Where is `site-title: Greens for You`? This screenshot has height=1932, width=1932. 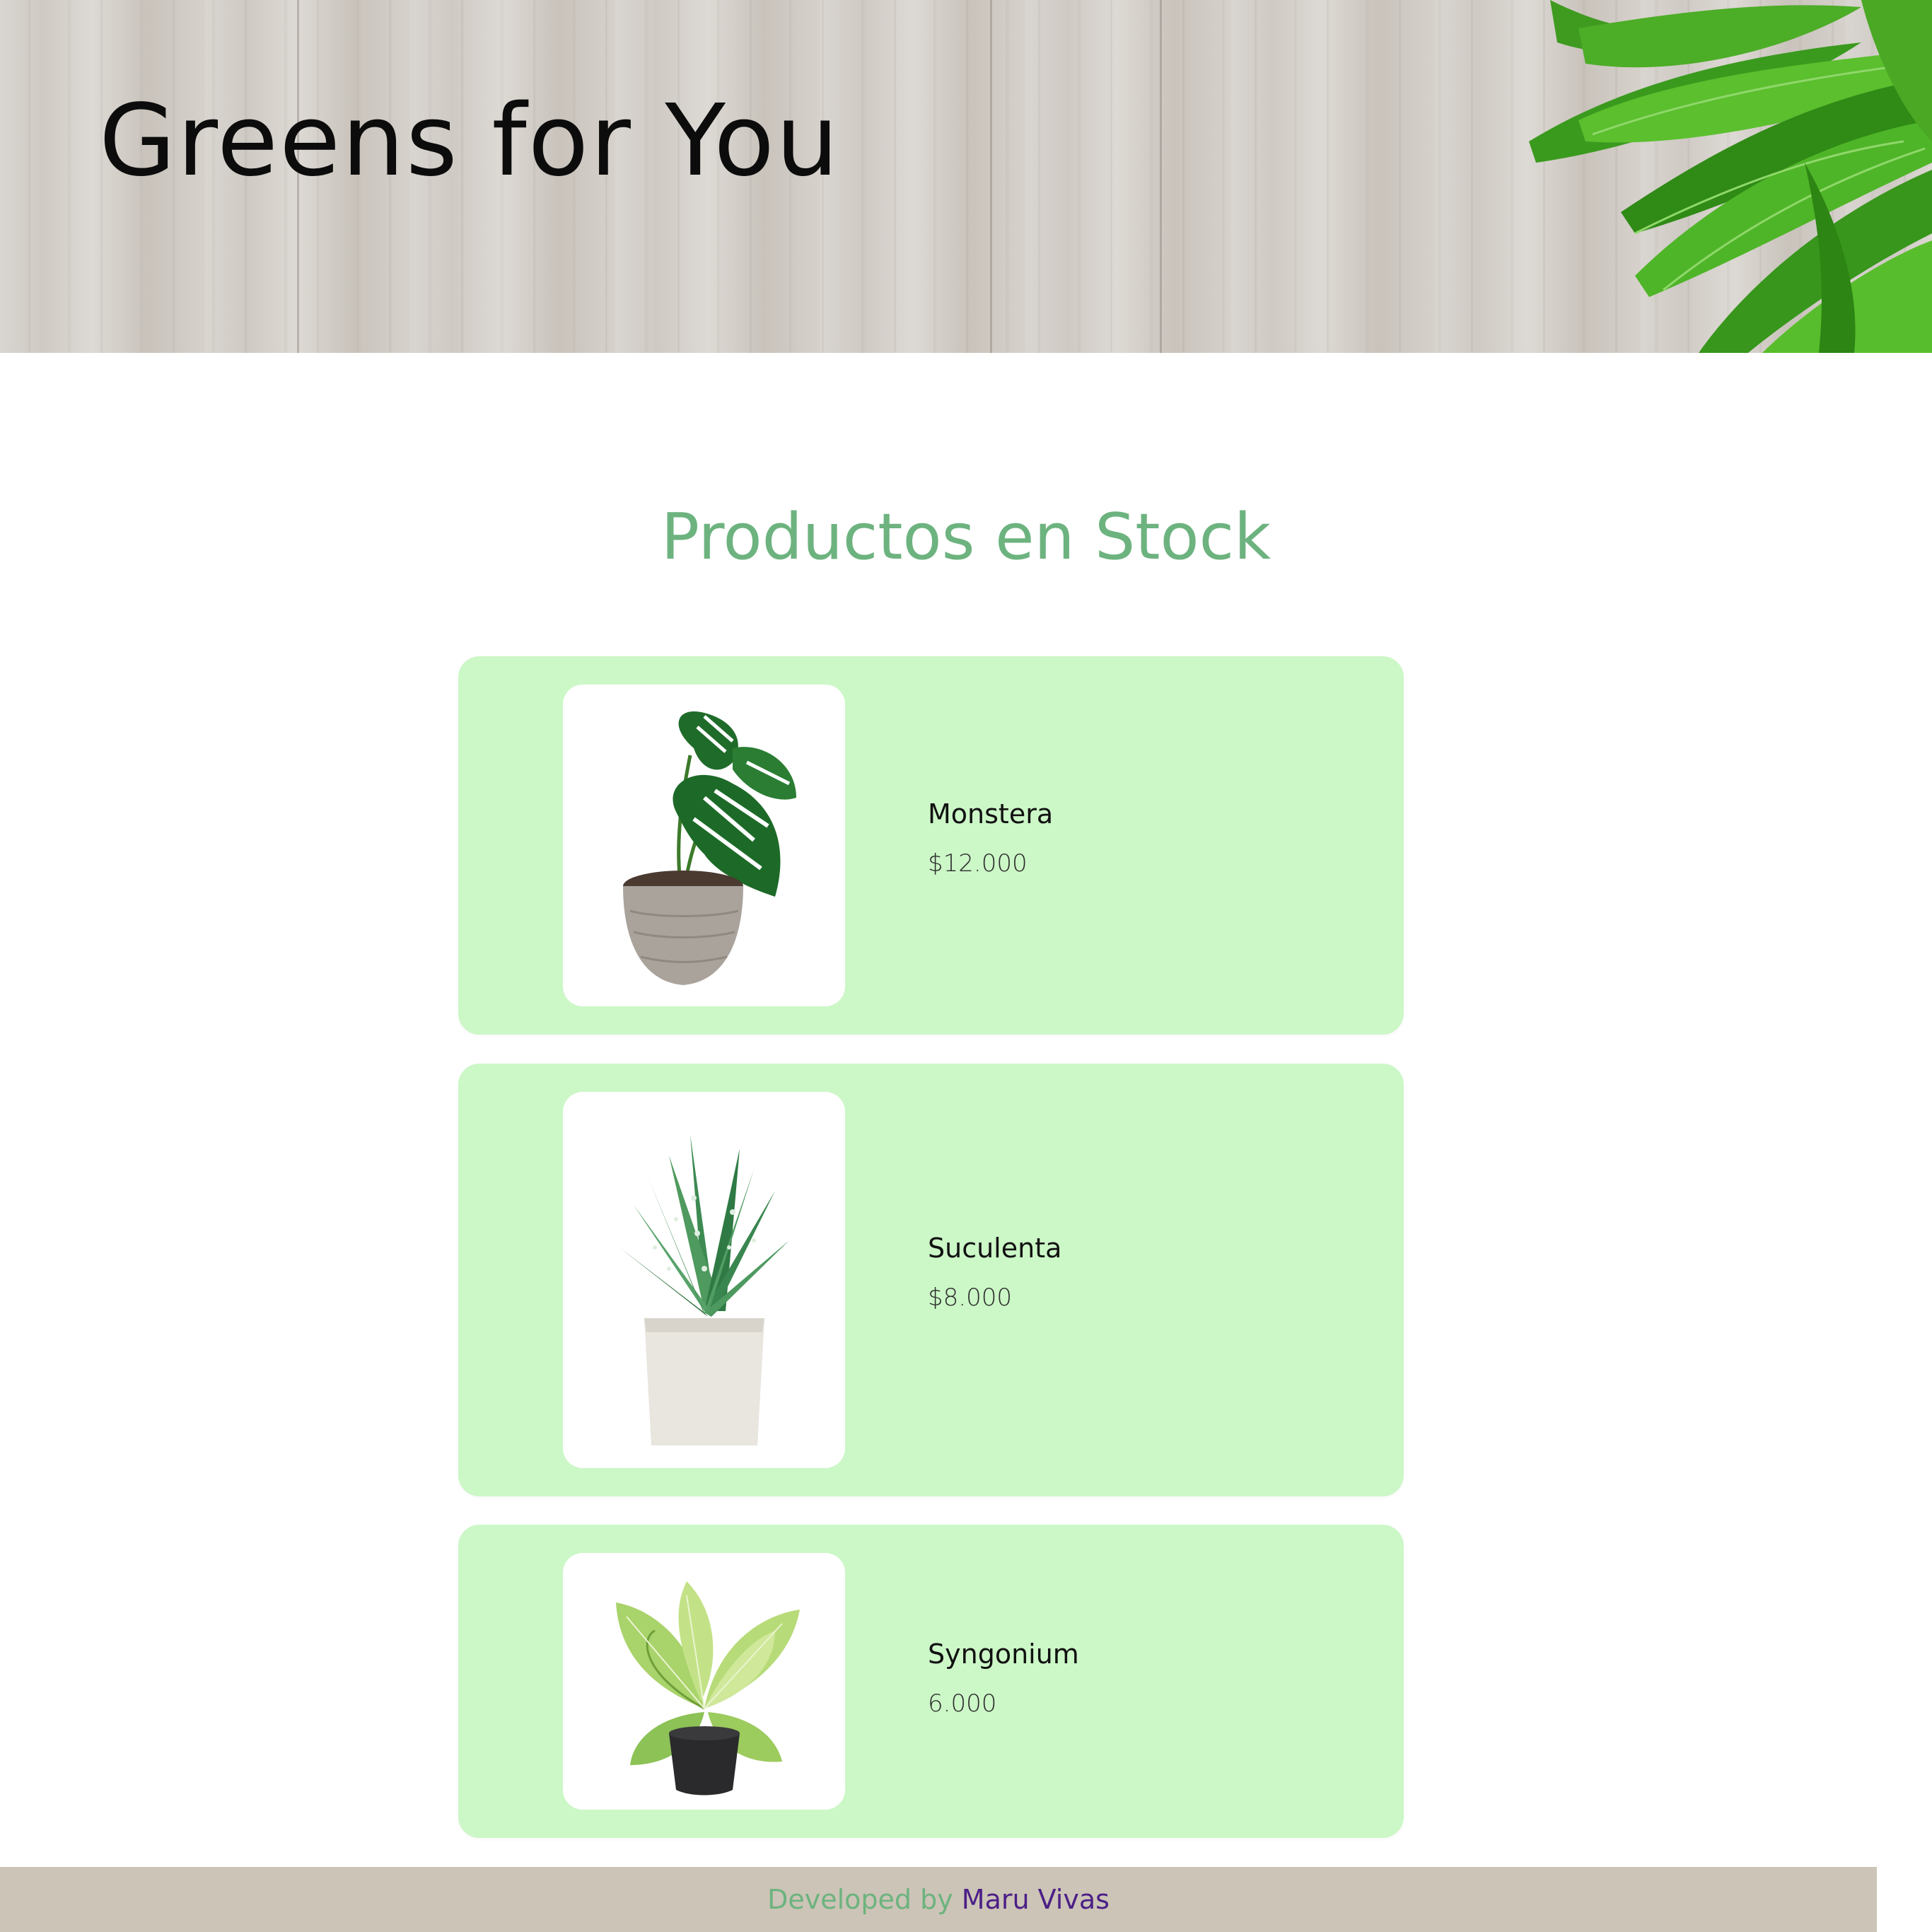 site-title: Greens for You is located at coordinates (469, 141).